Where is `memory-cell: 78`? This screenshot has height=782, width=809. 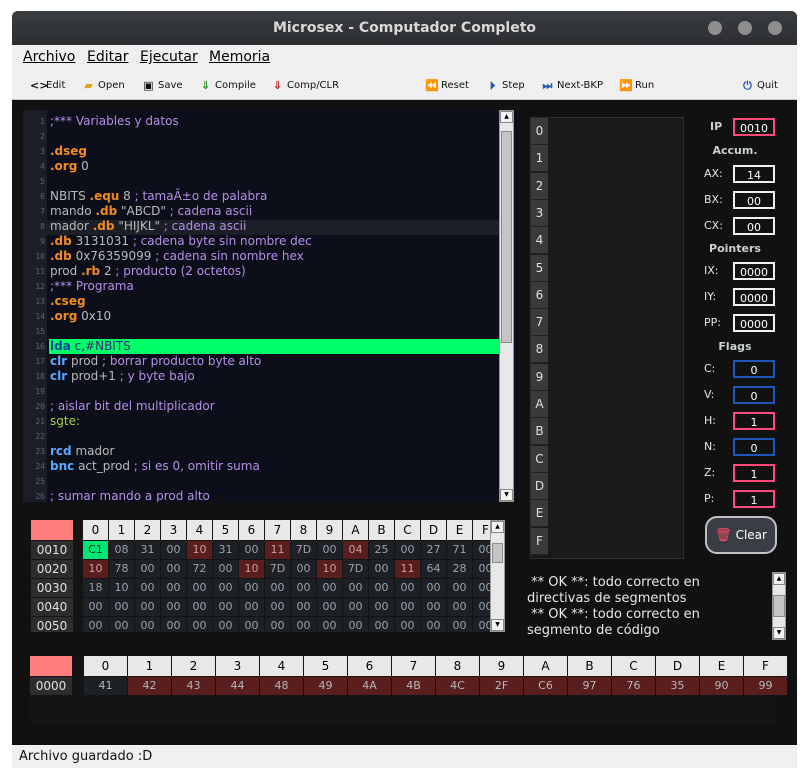 memory-cell: 78 is located at coordinates (121, 569).